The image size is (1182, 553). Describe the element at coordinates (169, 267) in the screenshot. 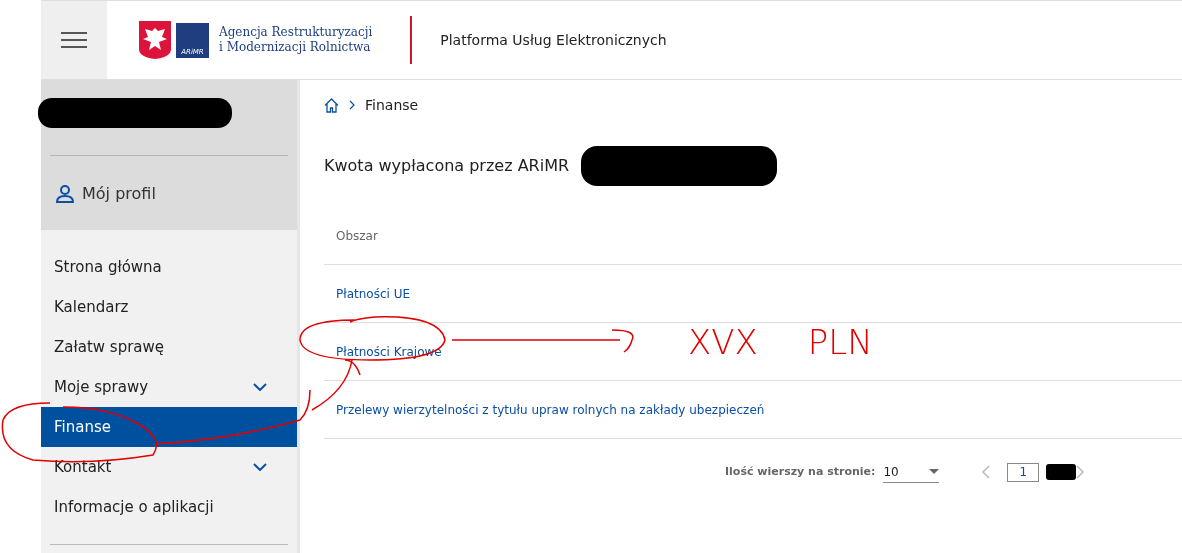

I see `nav-item: Strona główna` at that location.